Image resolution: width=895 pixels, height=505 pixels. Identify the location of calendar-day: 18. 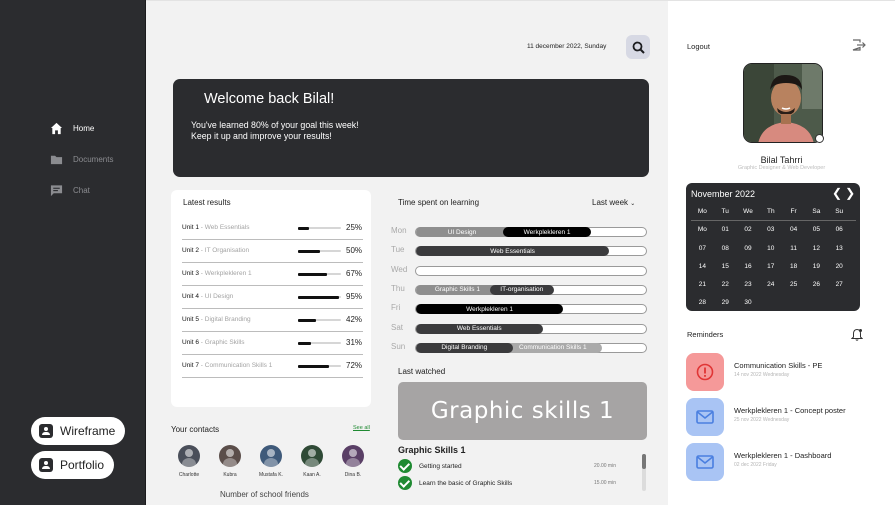
(793, 269).